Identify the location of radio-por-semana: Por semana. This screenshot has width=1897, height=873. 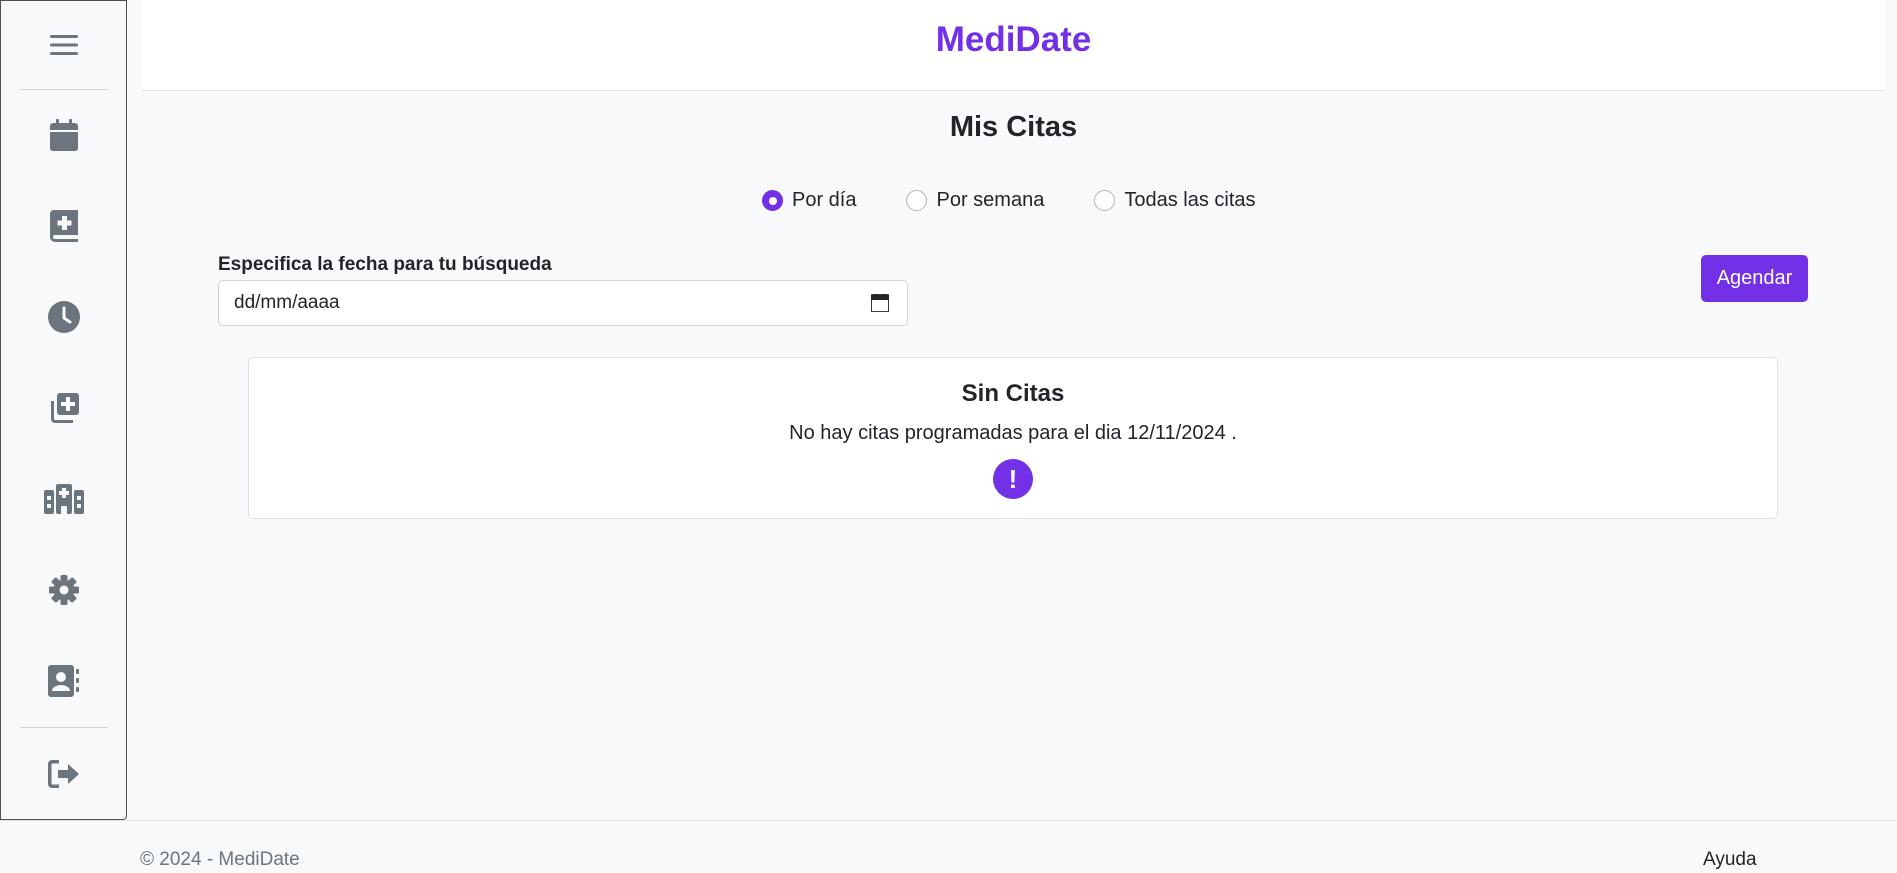
(975, 200).